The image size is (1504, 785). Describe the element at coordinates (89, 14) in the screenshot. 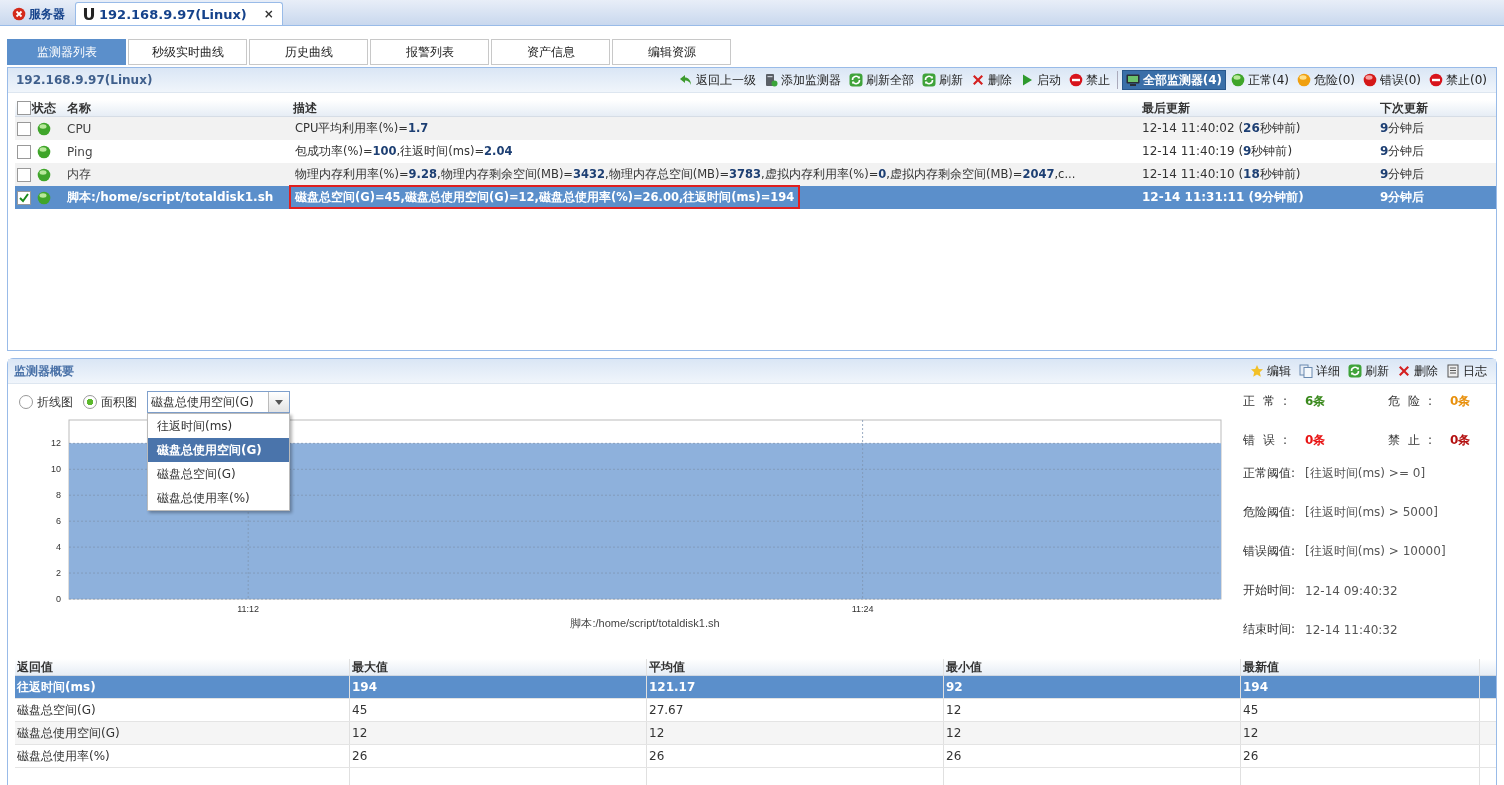

I see `logo-icon: U` at that location.